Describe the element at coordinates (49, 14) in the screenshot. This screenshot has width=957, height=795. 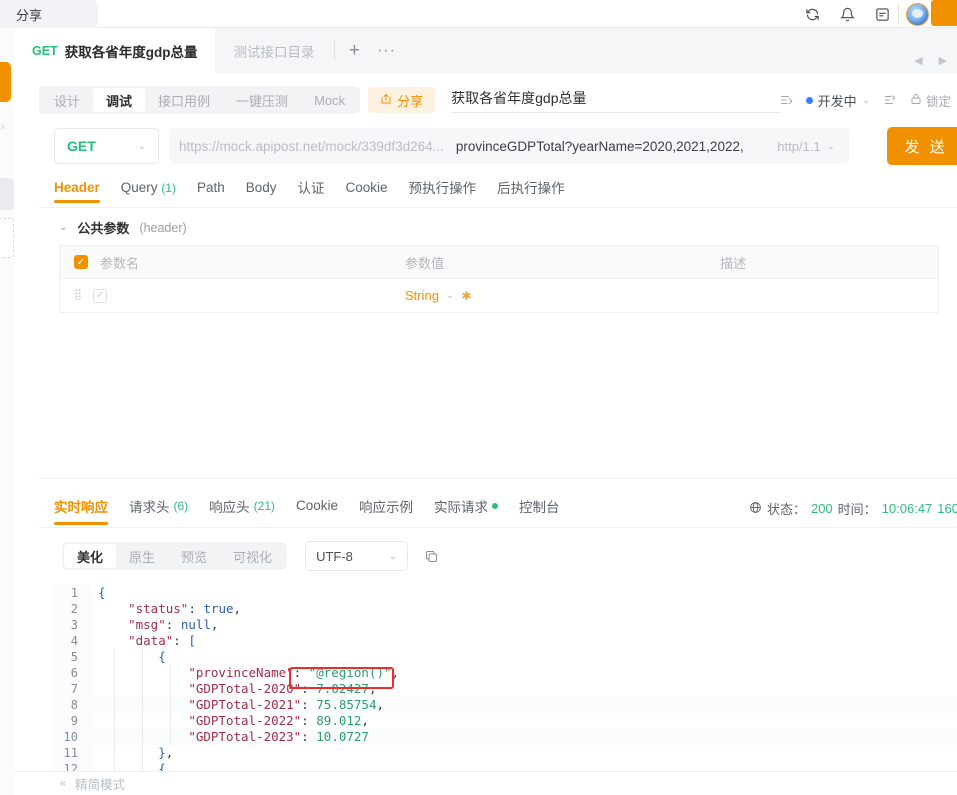
I see `topbar-share-chip: 分享` at that location.